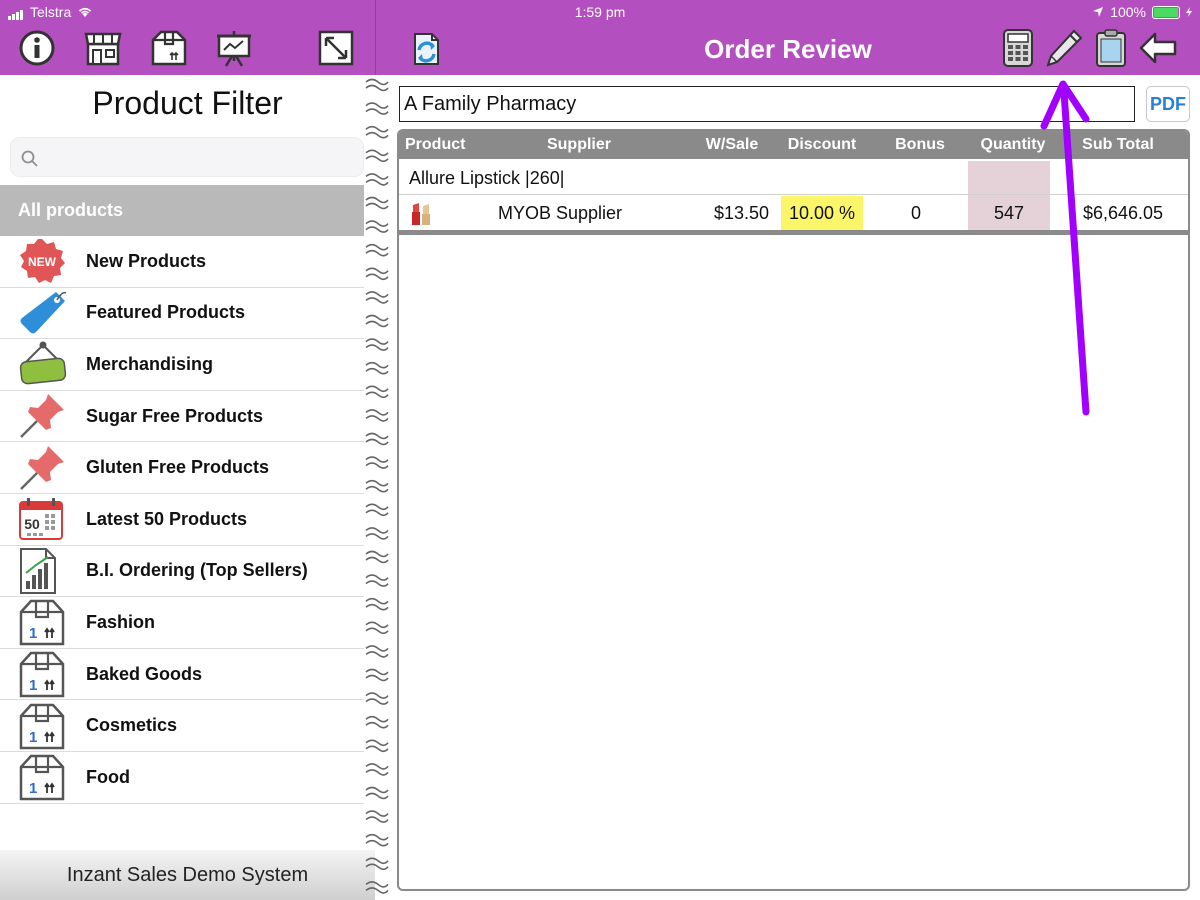 This screenshot has height=900, width=1200. I want to click on hanging-sign-icon, so click(43, 363).